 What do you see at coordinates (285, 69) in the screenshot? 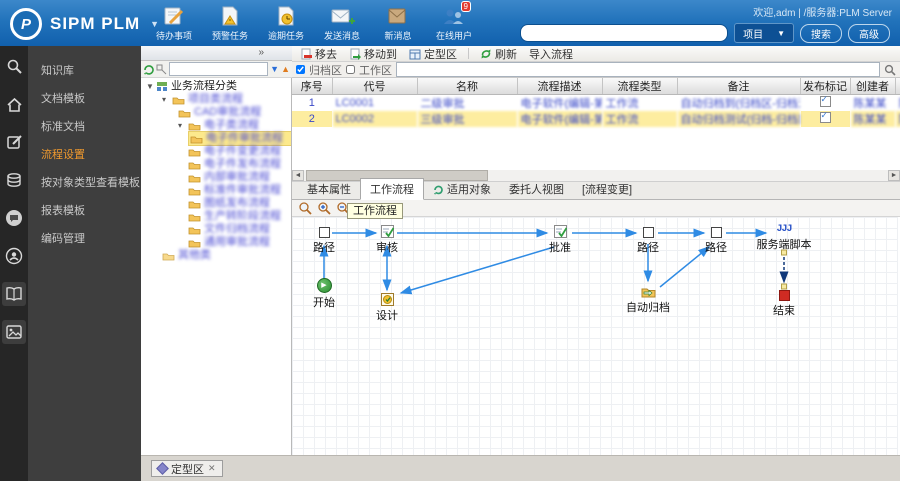
I see `find-prev-icon: ▲` at bounding box center [285, 69].